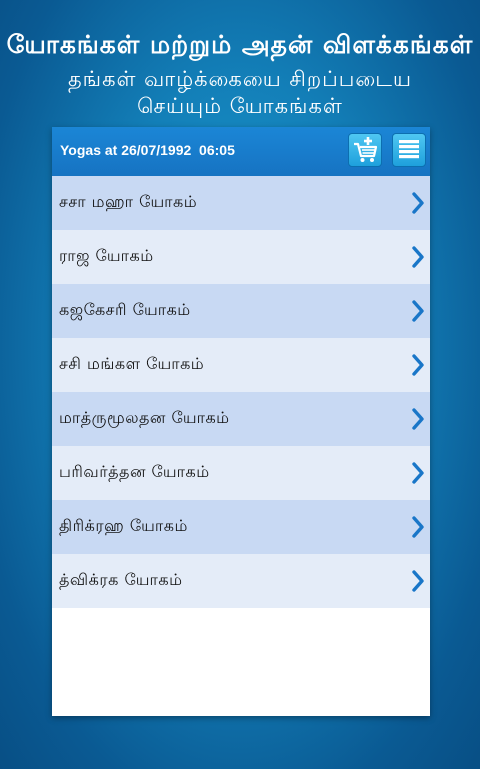  Describe the element at coordinates (240, 79) in the screenshot. I see `subtitle-line-1: தங்கள் வாழ்க்கையை சிறப்படைய` at that location.